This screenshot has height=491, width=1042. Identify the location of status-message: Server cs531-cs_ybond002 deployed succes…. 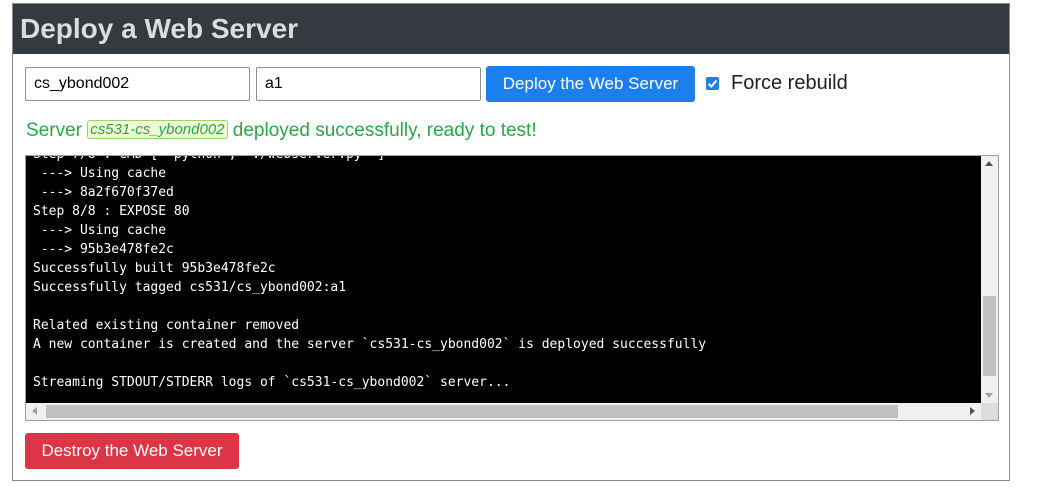
(281, 131).